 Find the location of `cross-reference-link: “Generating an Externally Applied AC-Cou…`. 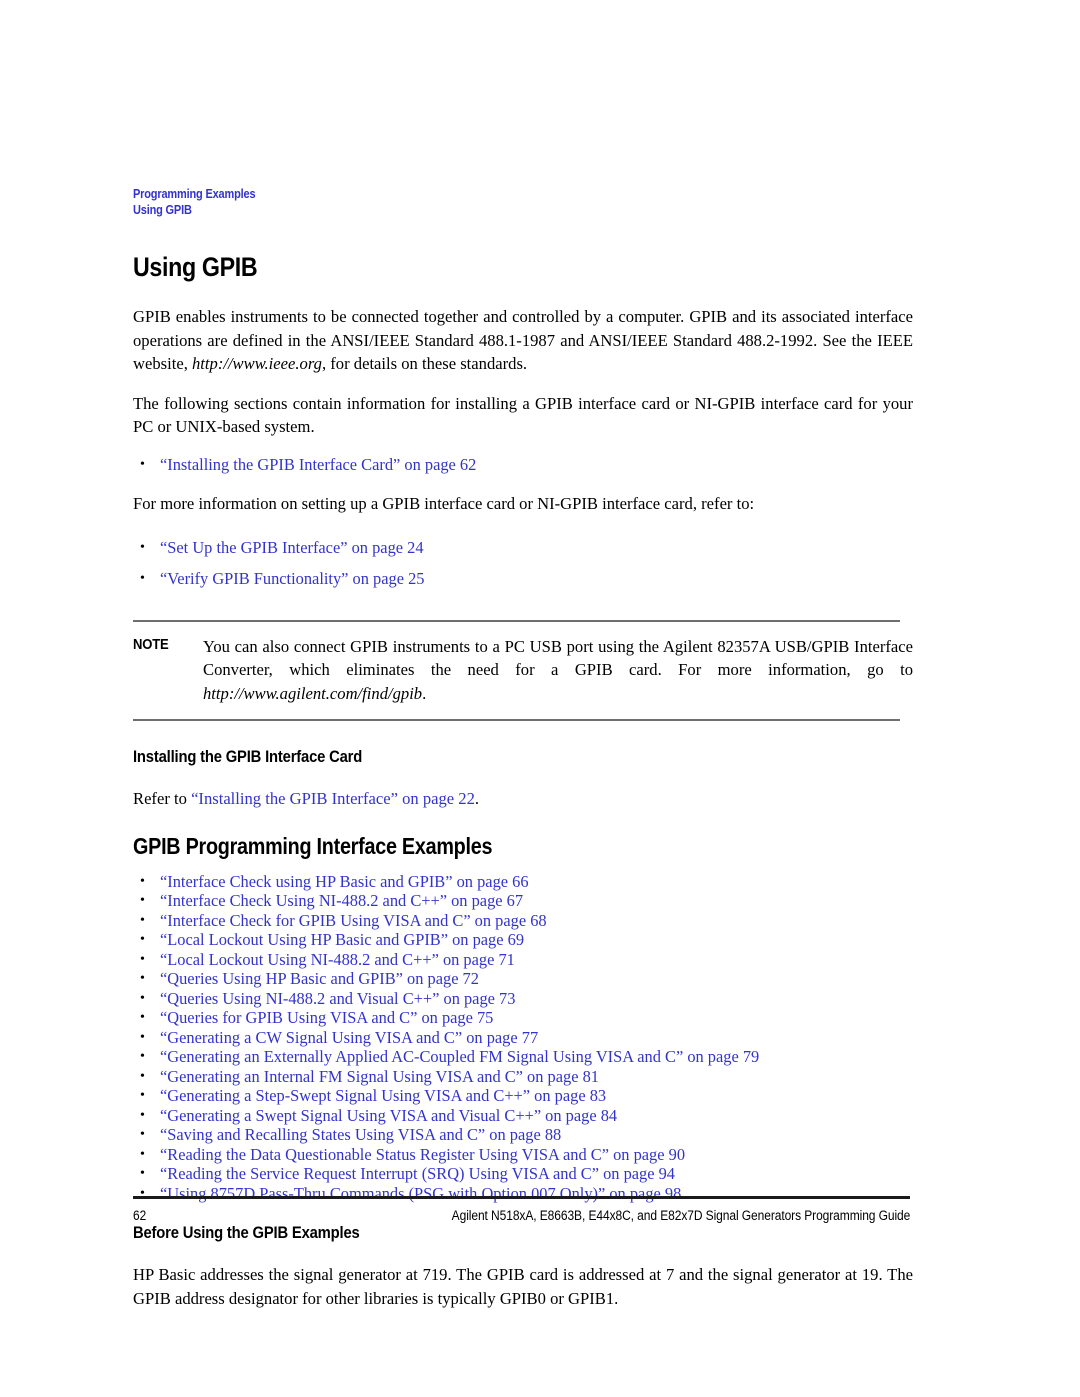

cross-reference-link: “Generating an Externally Applied AC-Cou… is located at coordinates (459, 1056).